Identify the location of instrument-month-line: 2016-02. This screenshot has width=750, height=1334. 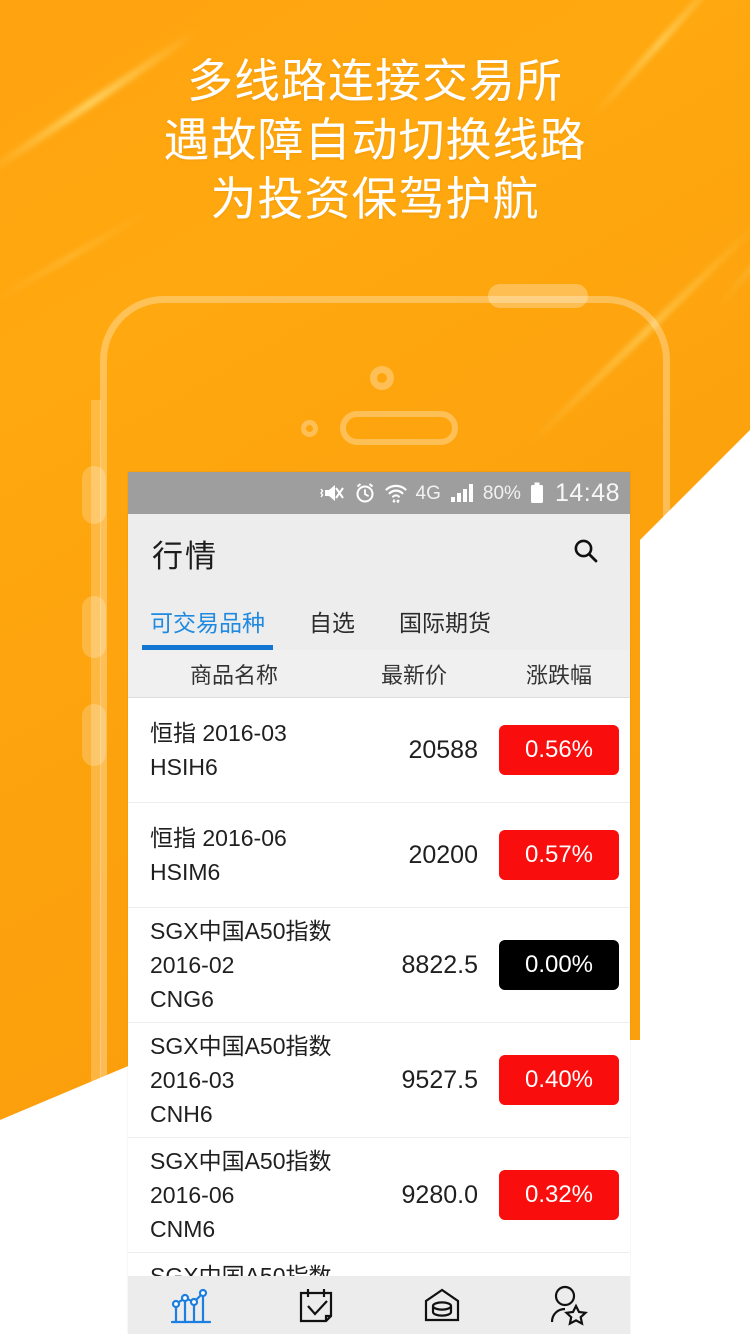
(192, 965).